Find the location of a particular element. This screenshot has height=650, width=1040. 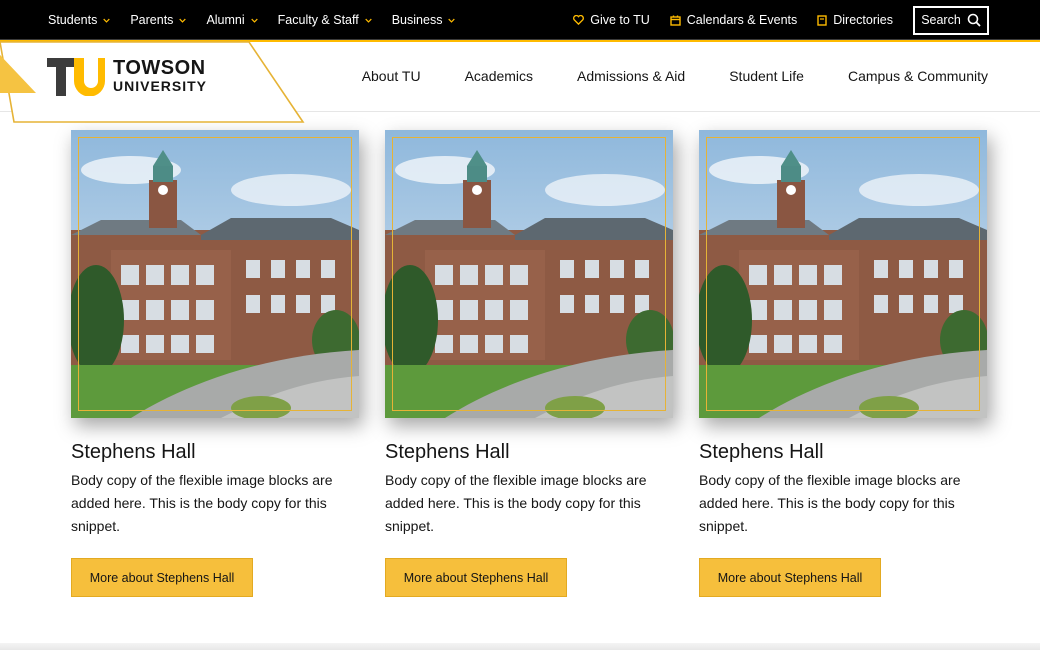

search-button: Search is located at coordinates (951, 20).